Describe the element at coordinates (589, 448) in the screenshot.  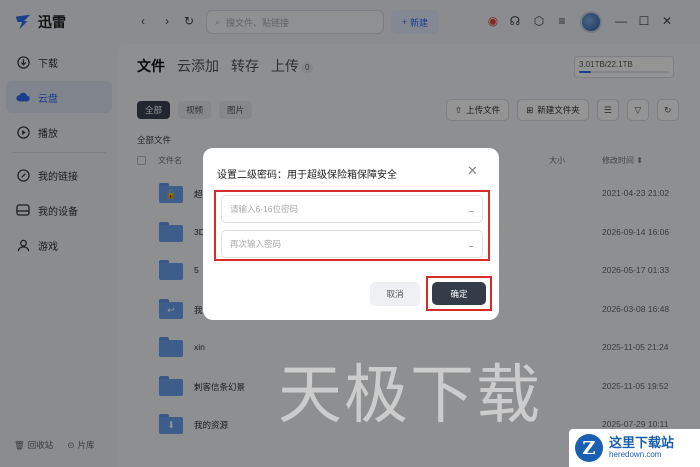
I see `site-logo-mark: Z` at that location.